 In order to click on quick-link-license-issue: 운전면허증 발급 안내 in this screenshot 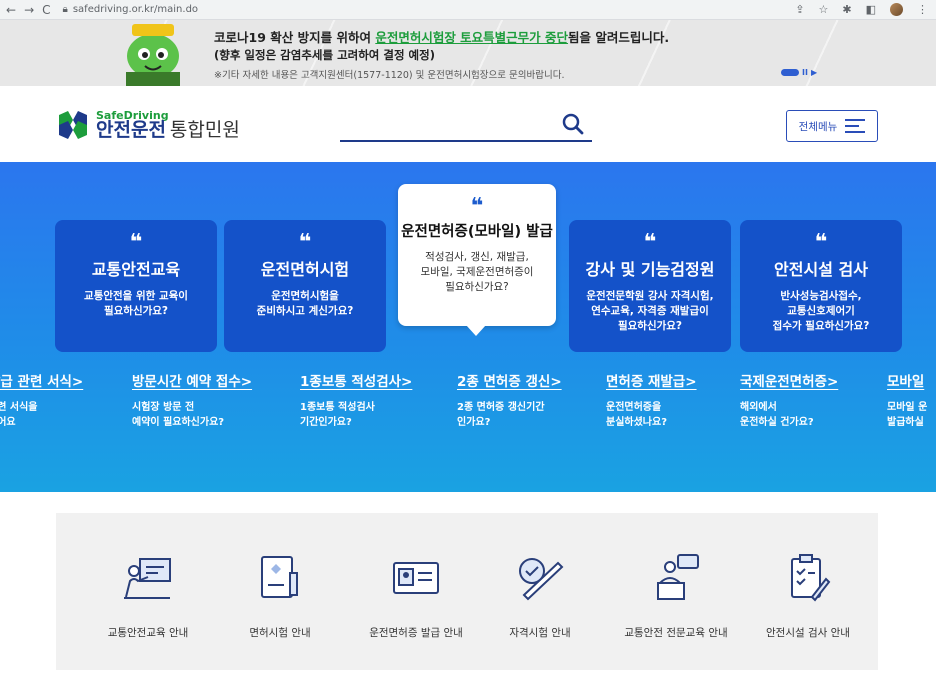, I will do `click(416, 596)`.